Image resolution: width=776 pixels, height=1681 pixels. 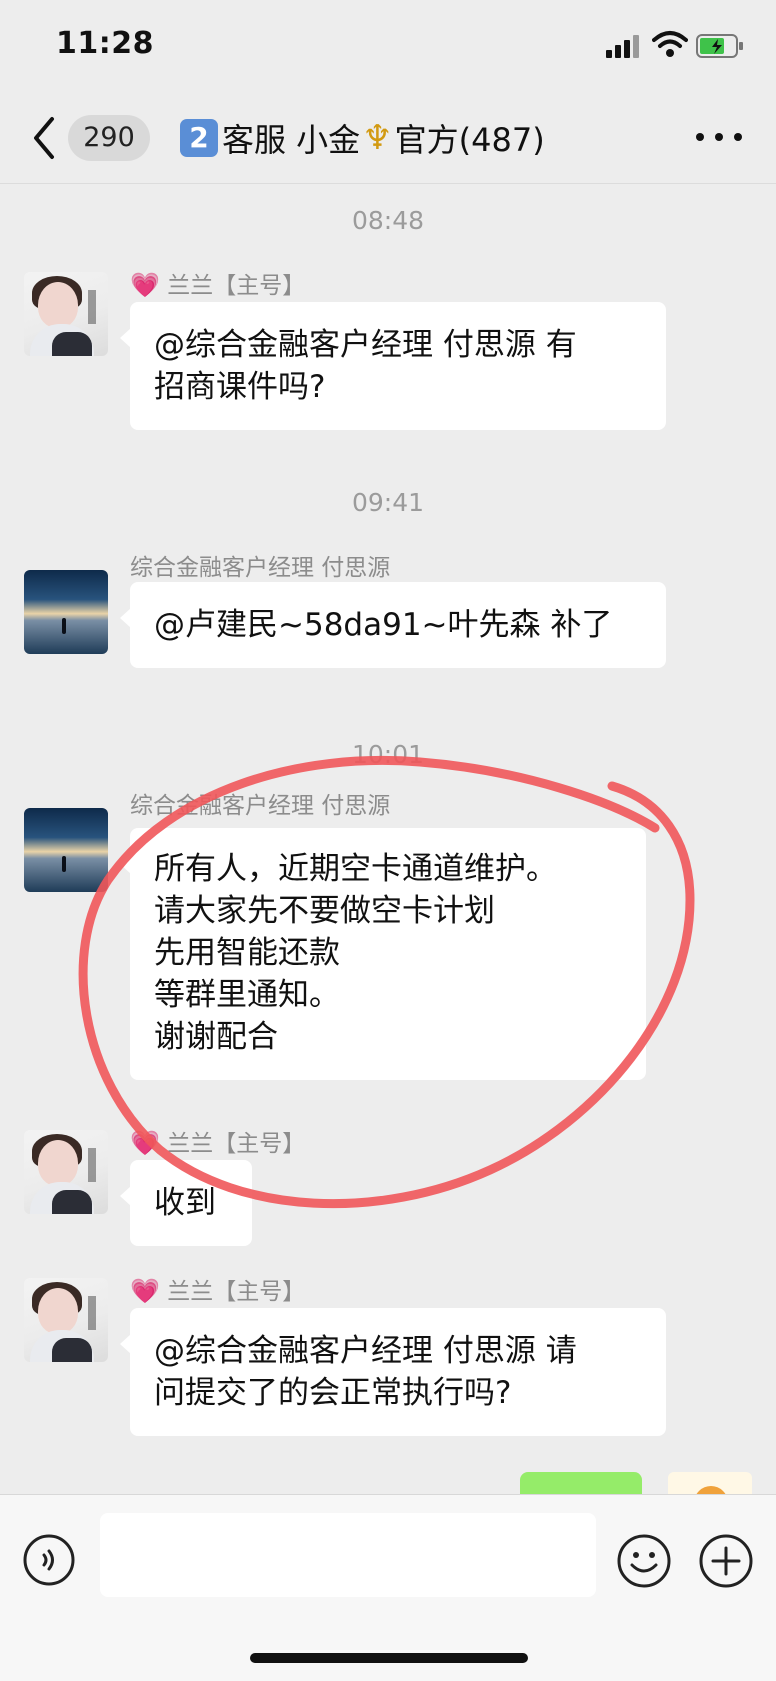 I want to click on cellular-signal-icon, so click(x=624, y=46).